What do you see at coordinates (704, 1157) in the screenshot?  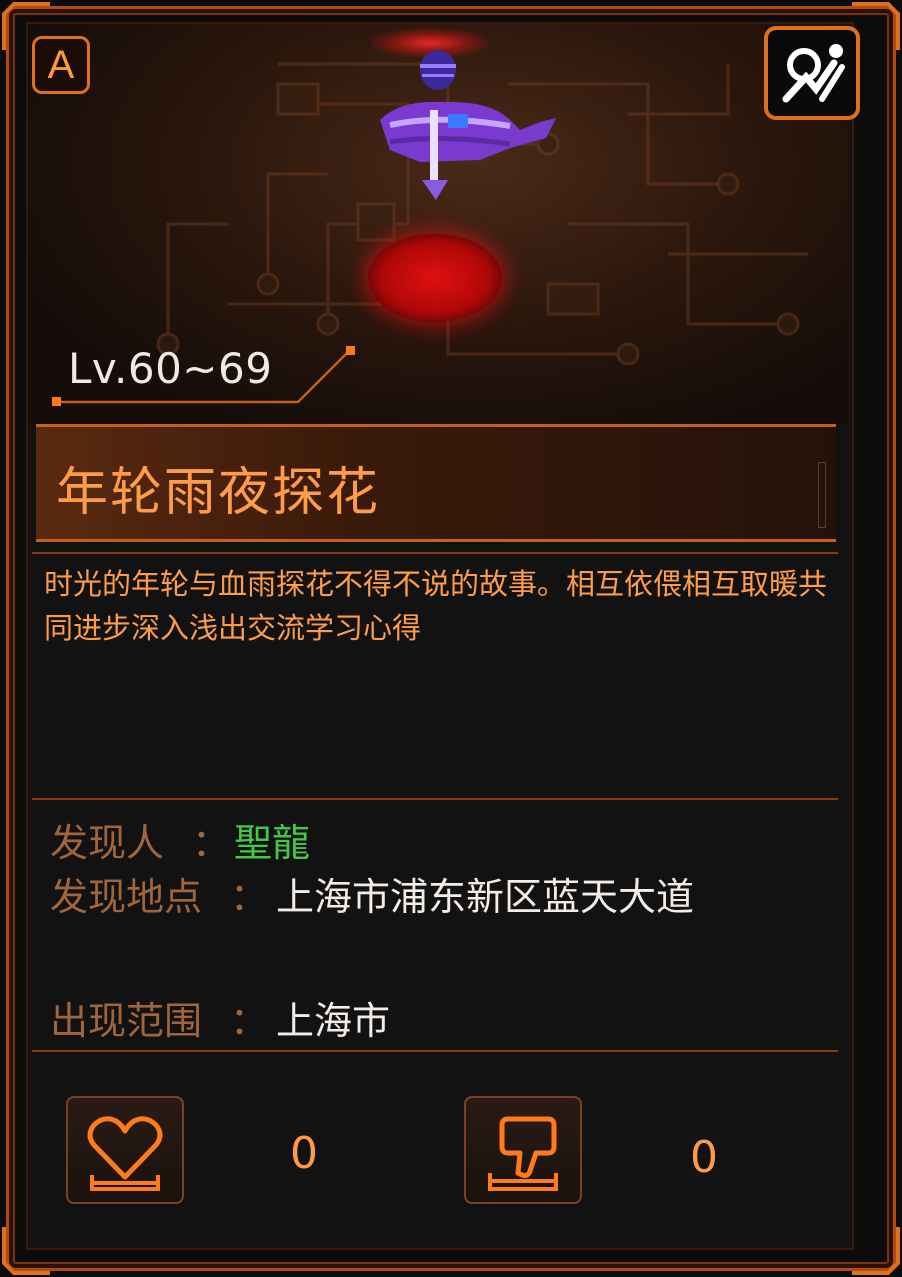 I see `dislike-count: 0` at bounding box center [704, 1157].